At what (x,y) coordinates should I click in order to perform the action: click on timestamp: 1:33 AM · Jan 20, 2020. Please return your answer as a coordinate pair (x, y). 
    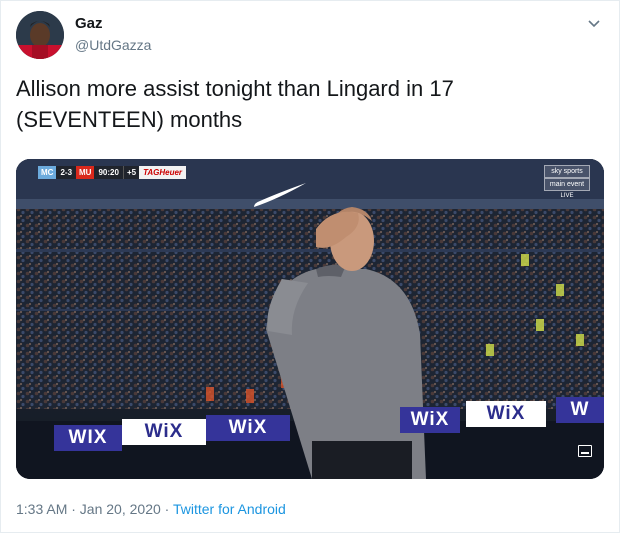
    Looking at the image, I should click on (88, 509).